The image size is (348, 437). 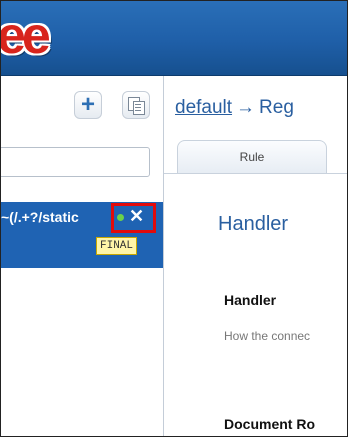 I want to click on copy-rule-button, so click(x=136, y=105).